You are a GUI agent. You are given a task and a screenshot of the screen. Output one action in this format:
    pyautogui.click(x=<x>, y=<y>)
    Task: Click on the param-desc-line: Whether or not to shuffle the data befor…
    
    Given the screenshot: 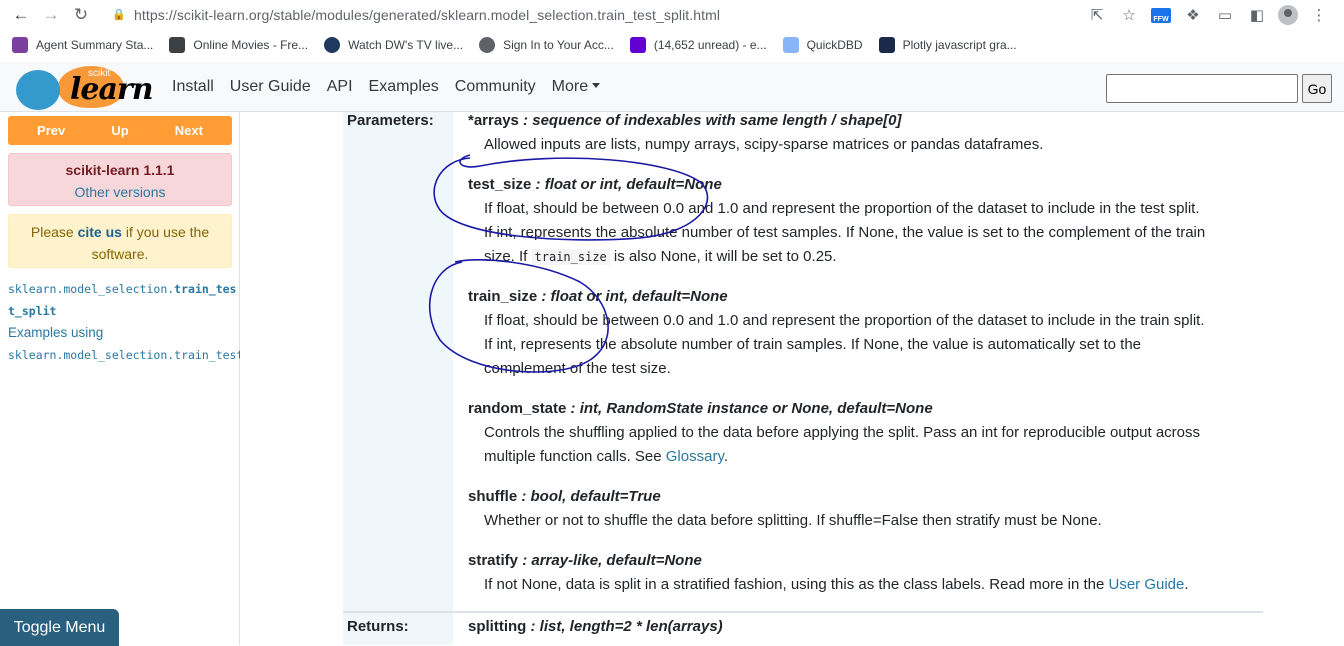 What is the action you would take?
    pyautogui.click(x=793, y=520)
    